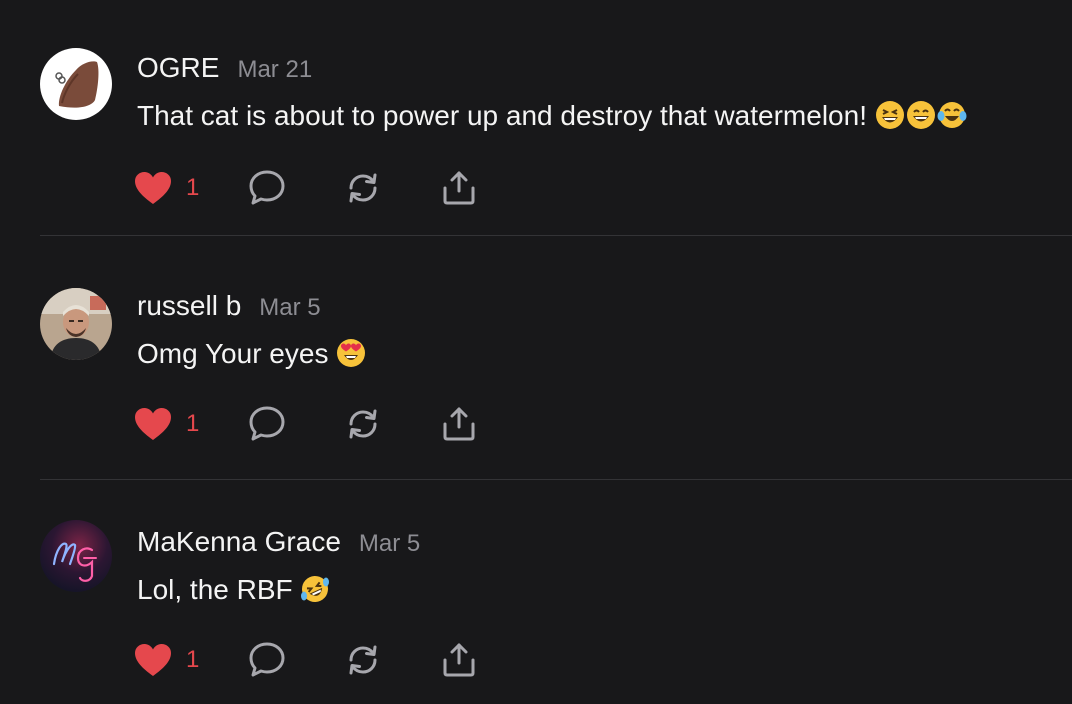 This screenshot has height=704, width=1072. Describe the element at coordinates (556, 235) in the screenshot. I see `divider` at that location.